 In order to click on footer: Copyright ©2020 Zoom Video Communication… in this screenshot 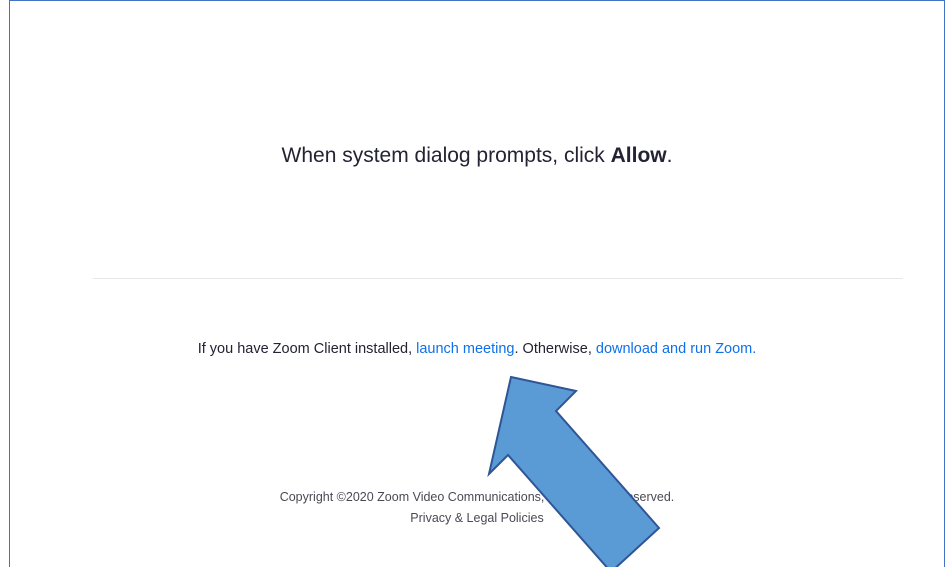, I will do `click(477, 508)`.